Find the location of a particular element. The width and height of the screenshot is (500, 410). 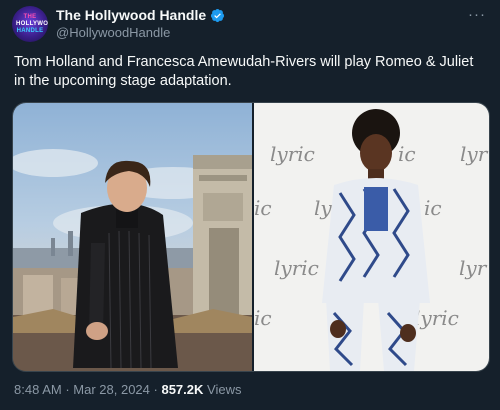

avatar-text-line: HANDLE is located at coordinates (30, 31).